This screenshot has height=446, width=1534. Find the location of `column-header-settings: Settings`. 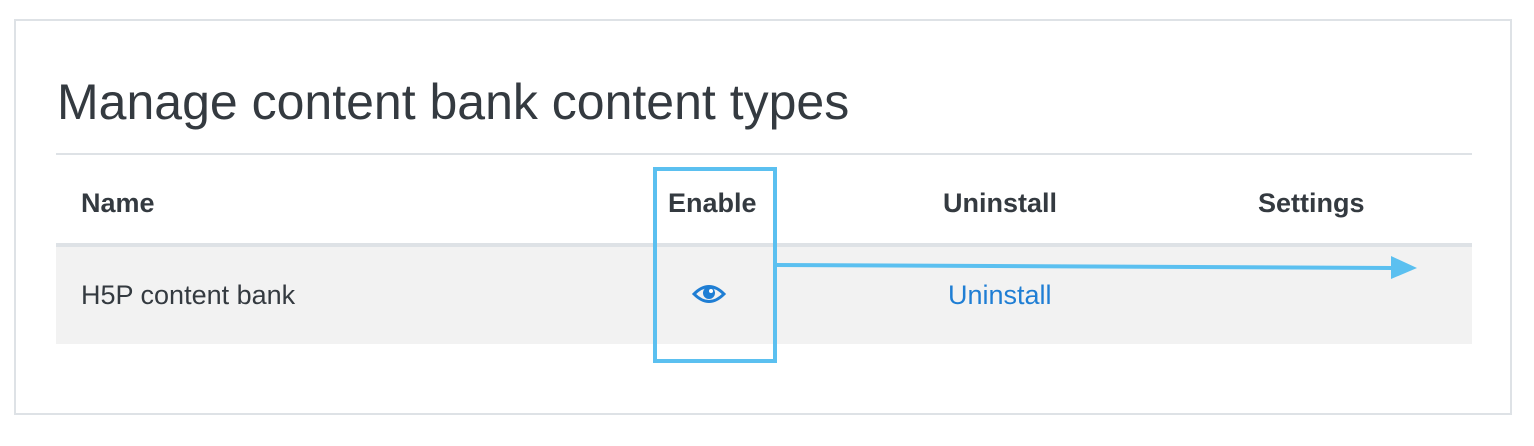

column-header-settings: Settings is located at coordinates (1311, 203).